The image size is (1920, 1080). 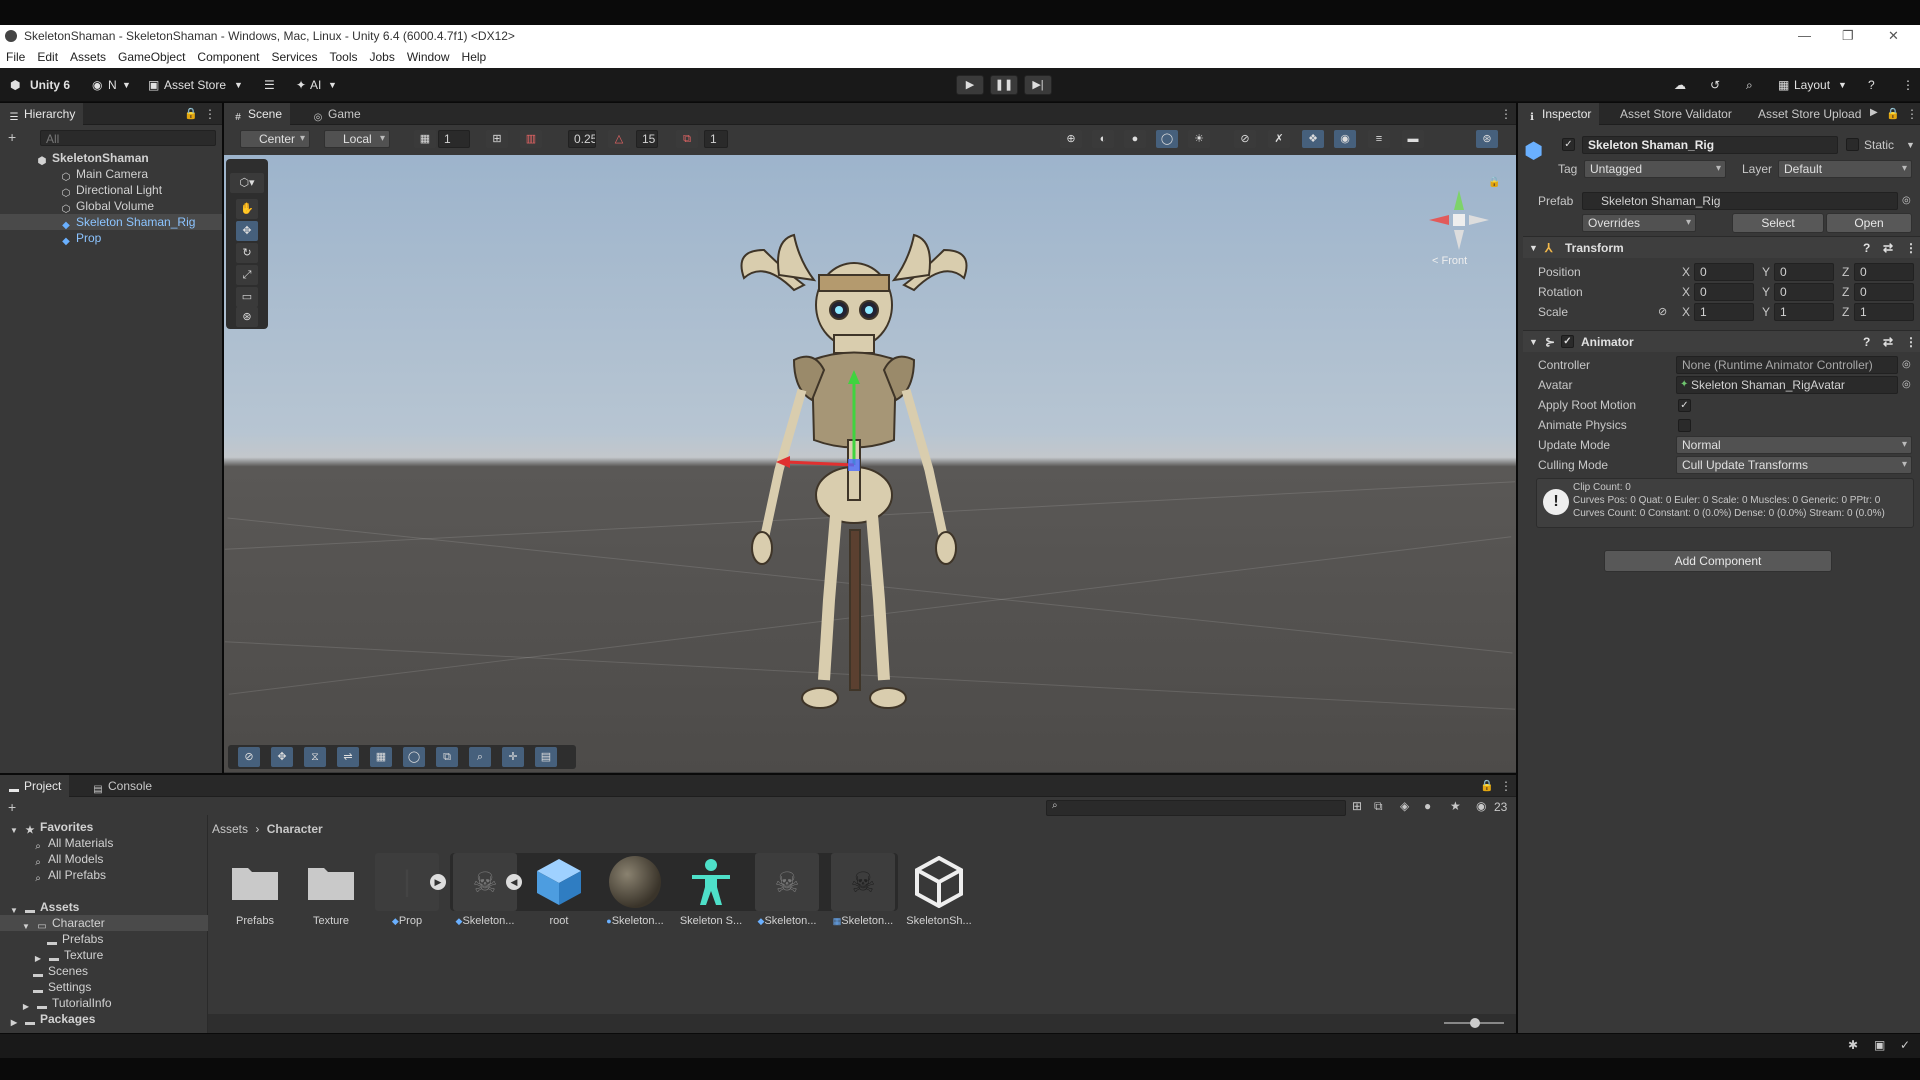 What do you see at coordinates (1245, 139) in the screenshot?
I see `audio-mute-icon: ⊘` at bounding box center [1245, 139].